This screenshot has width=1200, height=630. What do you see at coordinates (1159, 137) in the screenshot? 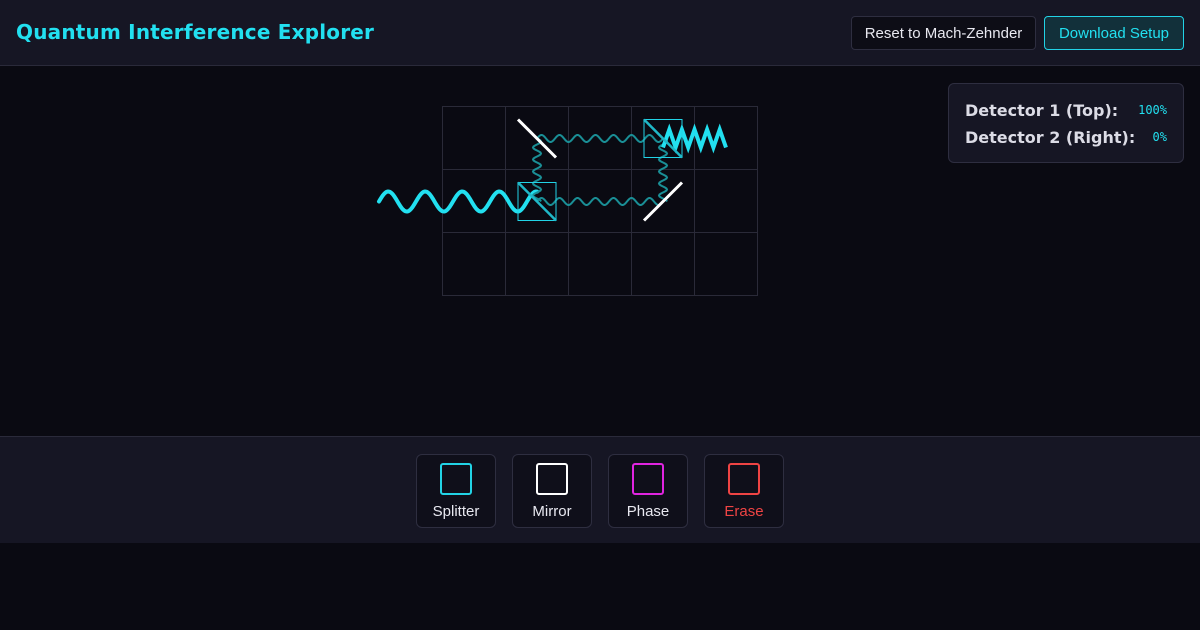
I see `detector-2-value: 0%` at bounding box center [1159, 137].